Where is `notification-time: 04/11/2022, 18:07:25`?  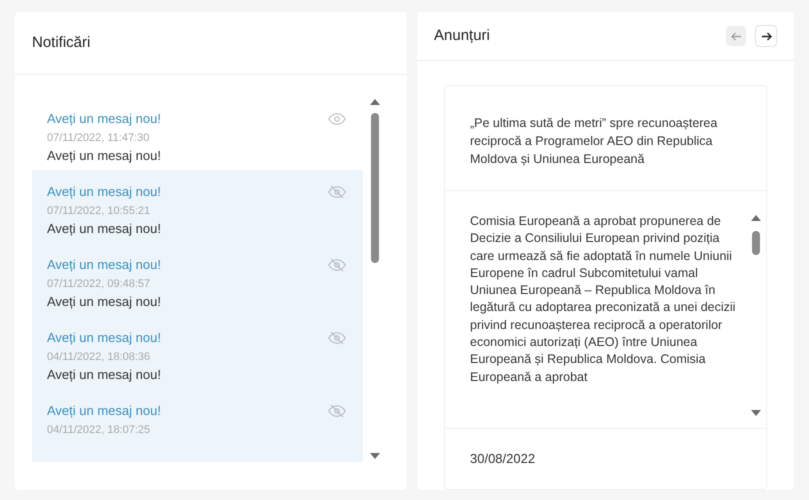 notification-time: 04/11/2022, 18:07:25 is located at coordinates (99, 430).